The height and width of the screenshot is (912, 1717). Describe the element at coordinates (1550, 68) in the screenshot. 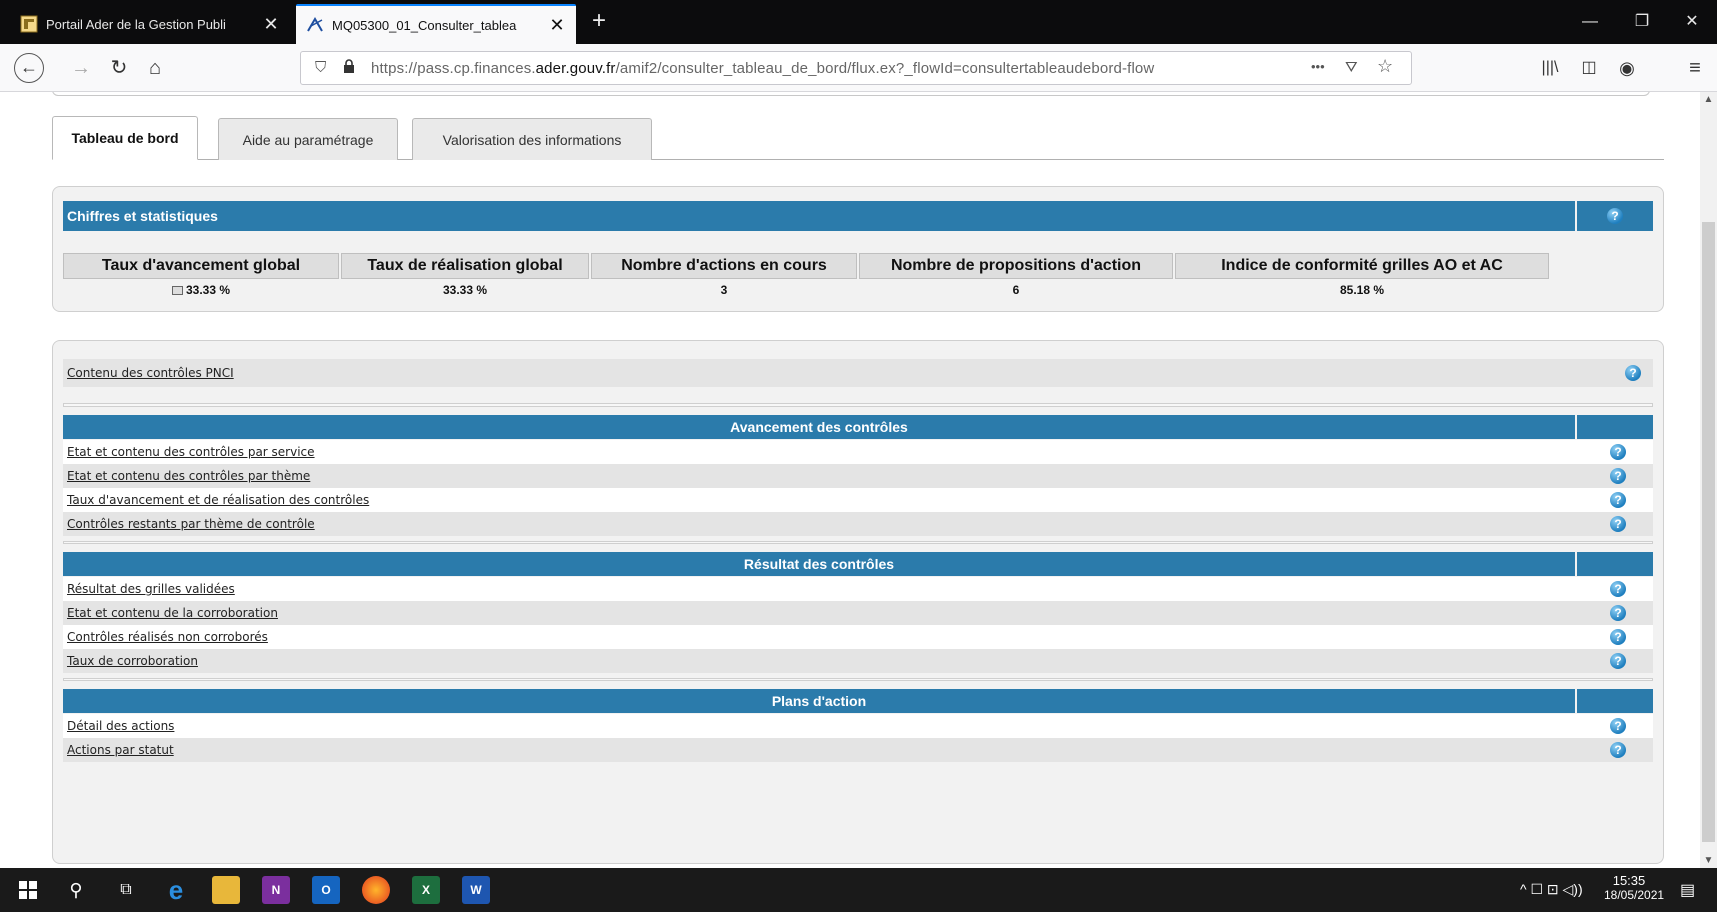

I see `library-icon: |||\` at that location.